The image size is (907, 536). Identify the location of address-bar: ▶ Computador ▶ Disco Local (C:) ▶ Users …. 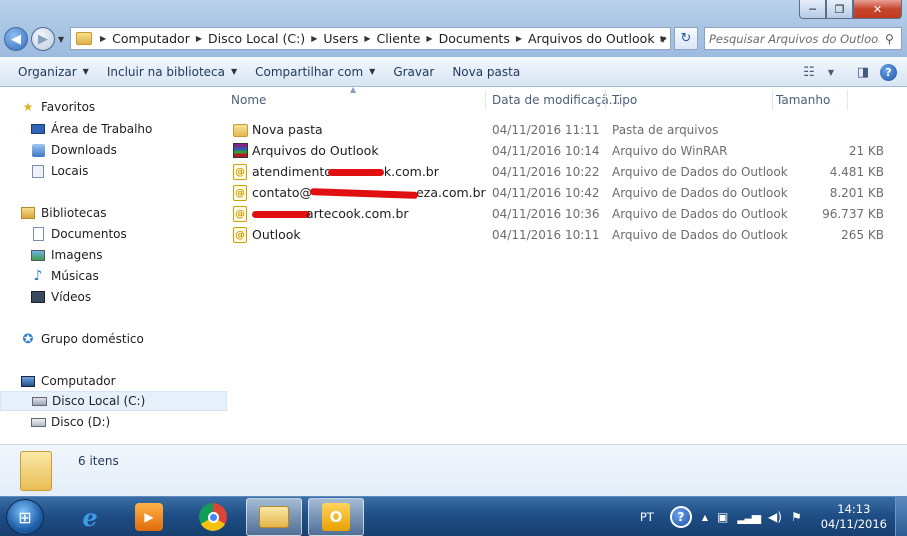
(370, 38).